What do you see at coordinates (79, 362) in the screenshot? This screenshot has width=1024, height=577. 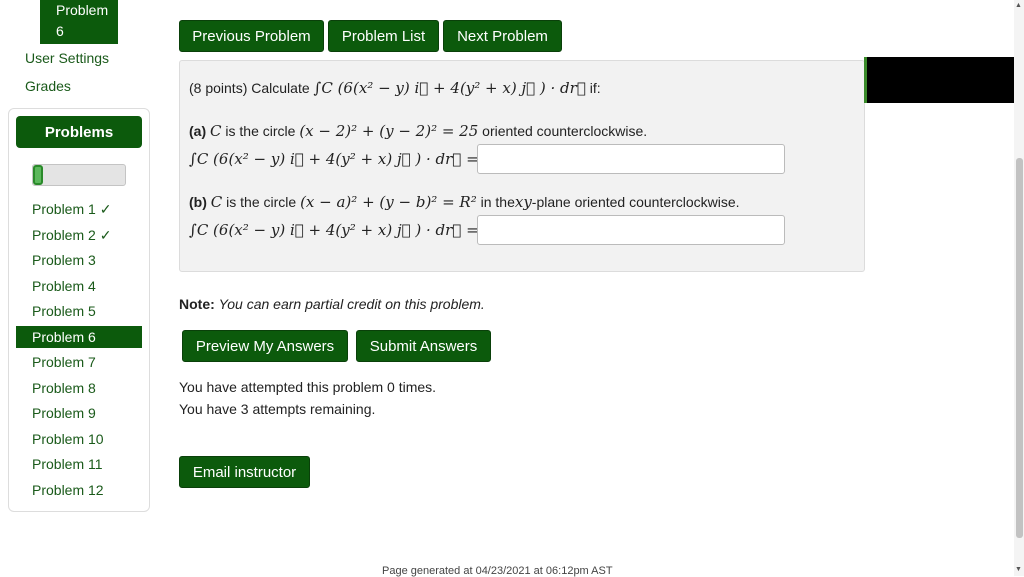 I see `problem-list-item: Problem 7` at bounding box center [79, 362].